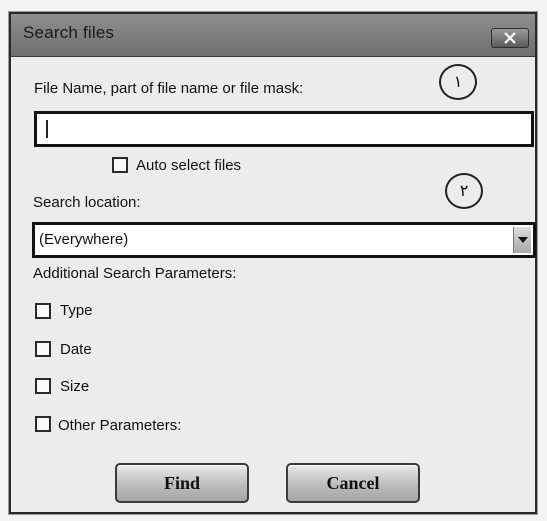 This screenshot has width=547, height=521. Describe the element at coordinates (43, 424) in the screenshot. I see `other-parameters-checkbox` at that location.